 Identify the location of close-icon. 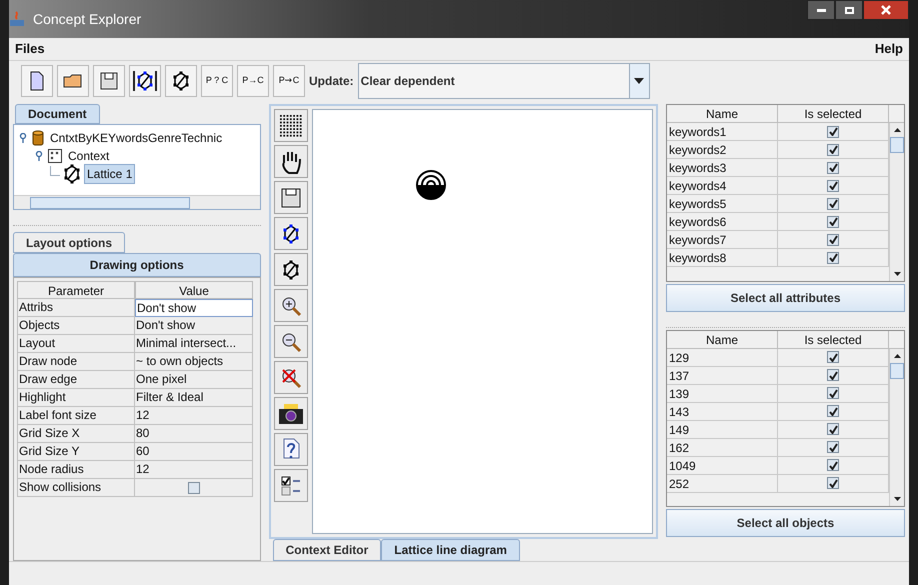
(886, 10).